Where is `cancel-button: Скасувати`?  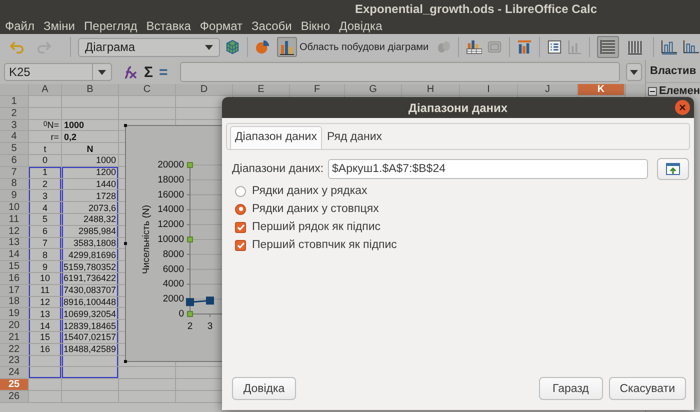
cancel-button: Скасувати is located at coordinates (647, 388).